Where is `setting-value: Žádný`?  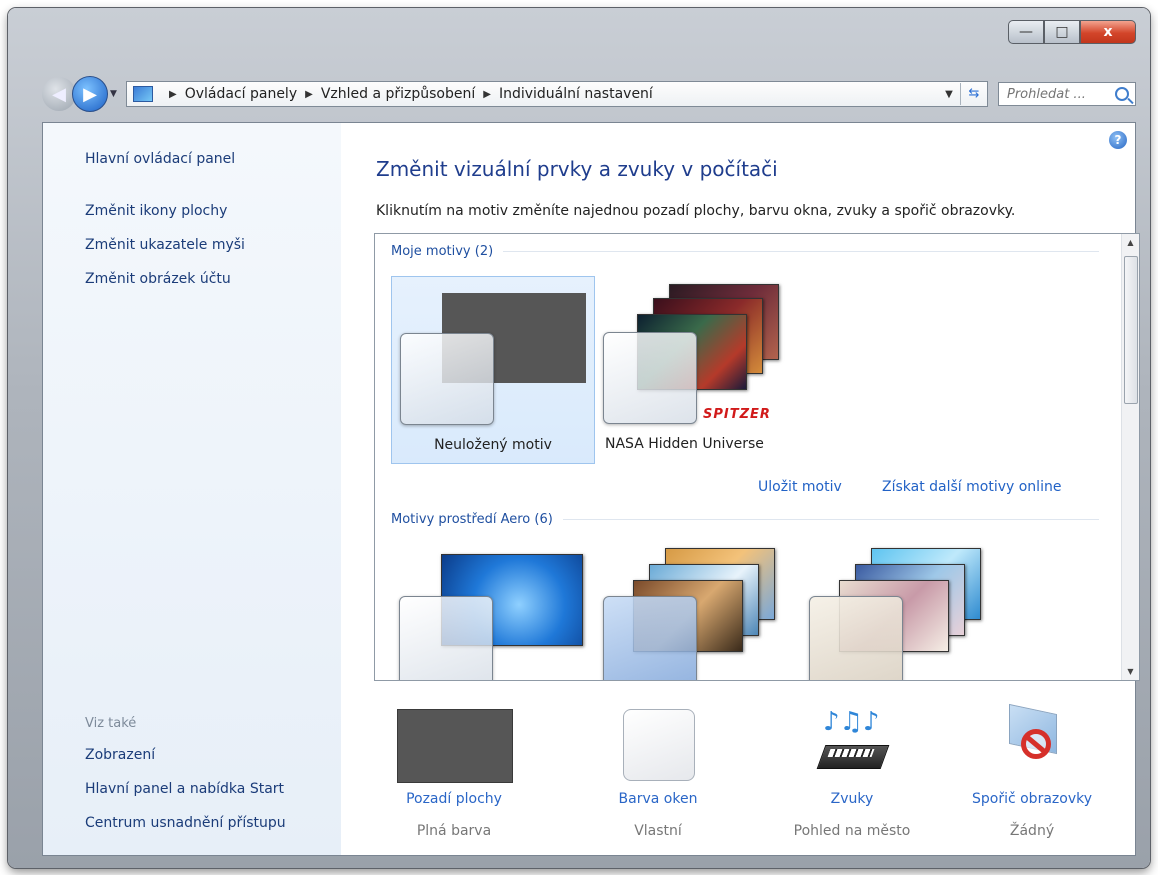 setting-value: Žádný is located at coordinates (1032, 831).